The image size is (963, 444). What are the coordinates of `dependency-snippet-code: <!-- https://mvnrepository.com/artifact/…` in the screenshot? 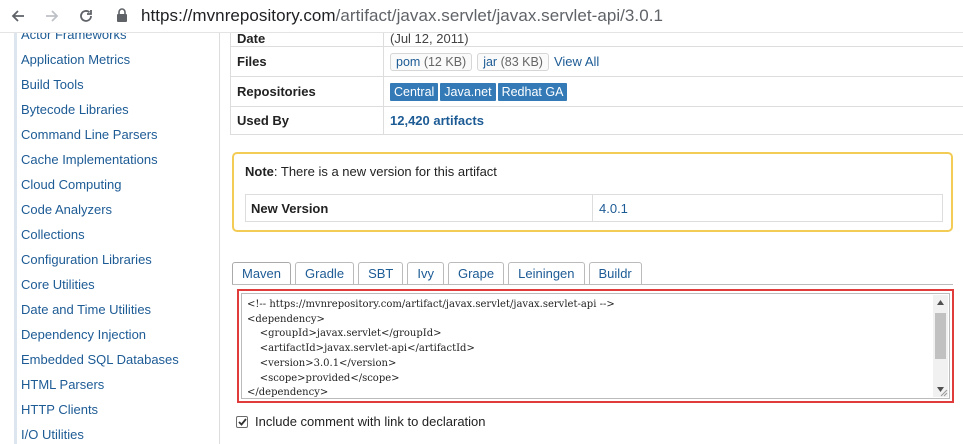 It's located at (431, 349).